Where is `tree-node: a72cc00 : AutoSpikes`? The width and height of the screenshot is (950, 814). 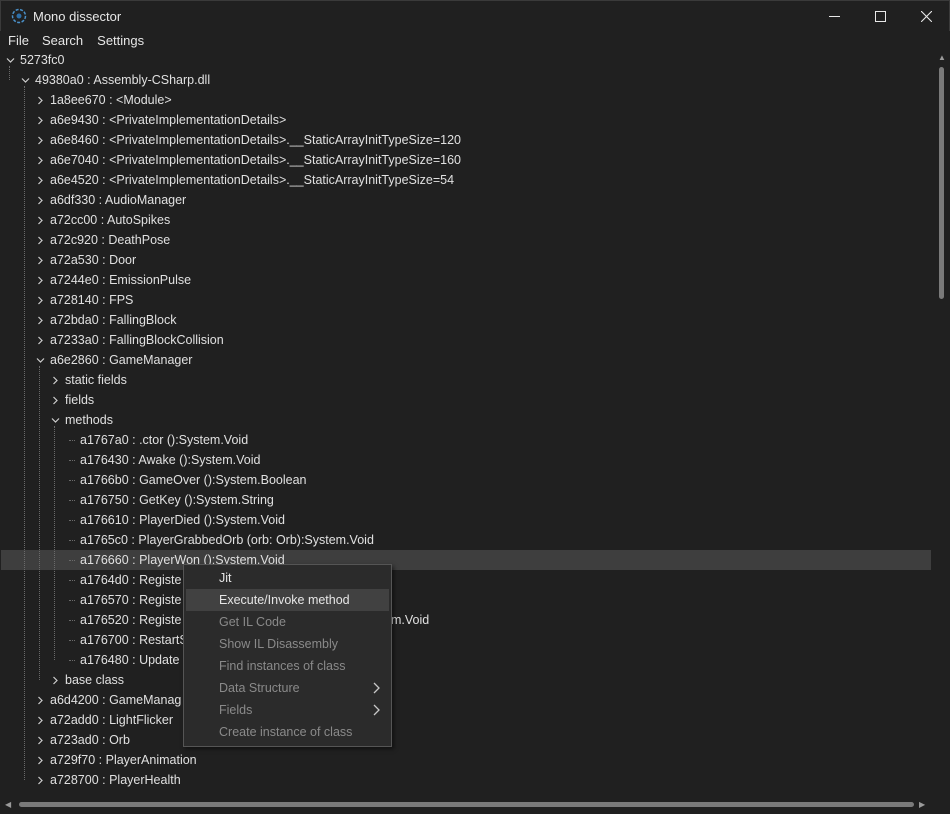 tree-node: a72cc00 : AutoSpikes is located at coordinates (466, 220).